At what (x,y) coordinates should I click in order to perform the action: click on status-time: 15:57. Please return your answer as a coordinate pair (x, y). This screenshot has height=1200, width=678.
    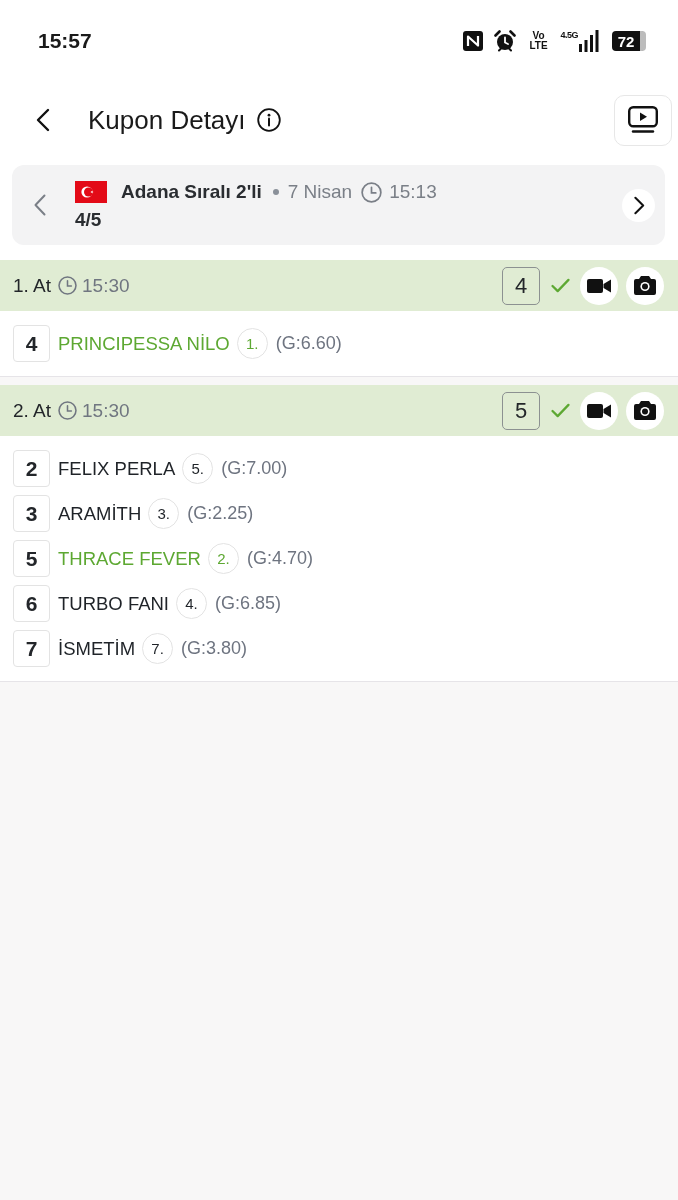
    Looking at the image, I should click on (65, 40).